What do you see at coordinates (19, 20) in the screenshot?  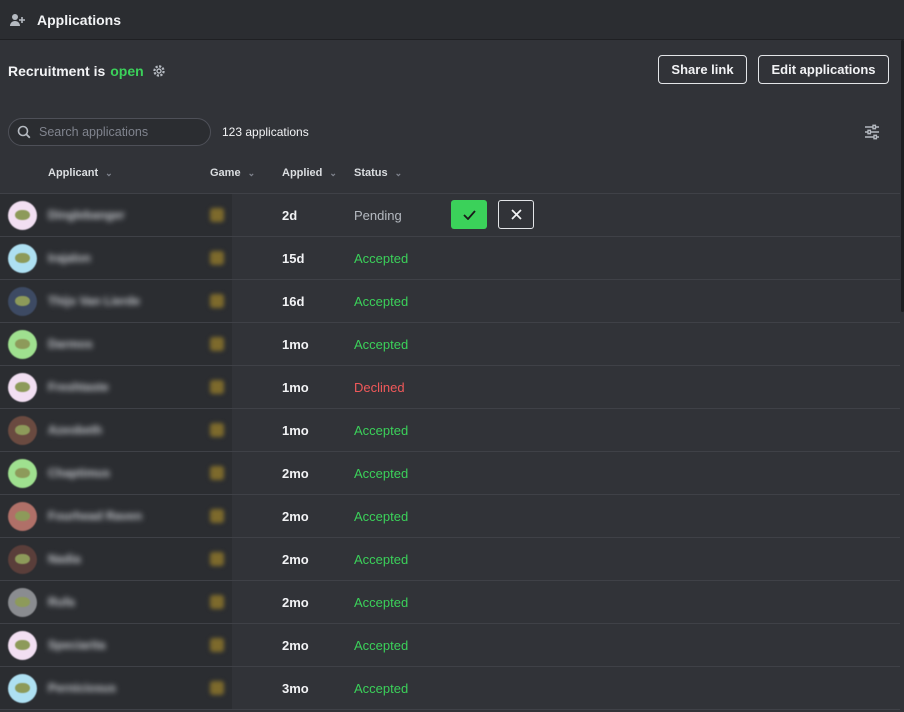 I see `add-user-icon` at bounding box center [19, 20].